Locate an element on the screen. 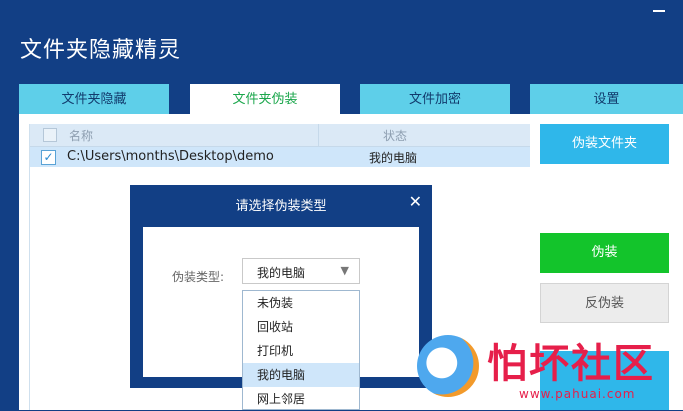  option-my-computer: 我的电脑 is located at coordinates (301, 375).